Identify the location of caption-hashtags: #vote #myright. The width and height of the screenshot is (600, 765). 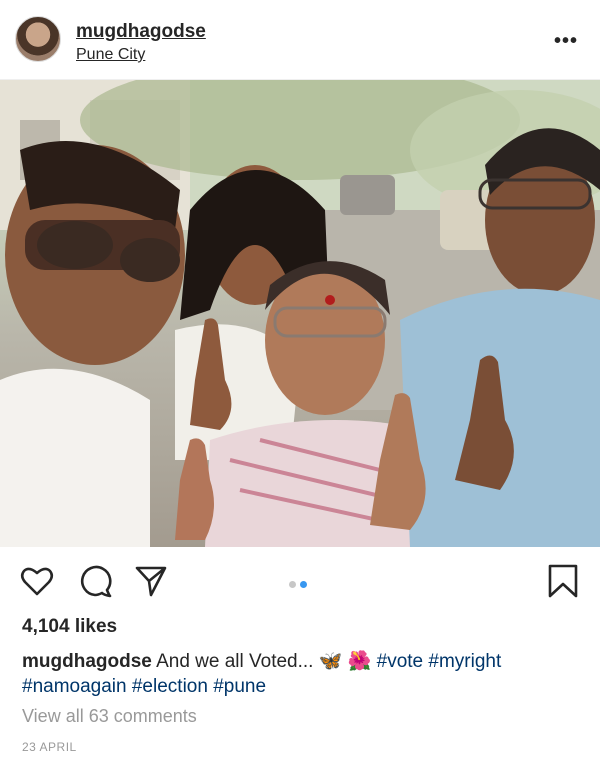
(439, 661).